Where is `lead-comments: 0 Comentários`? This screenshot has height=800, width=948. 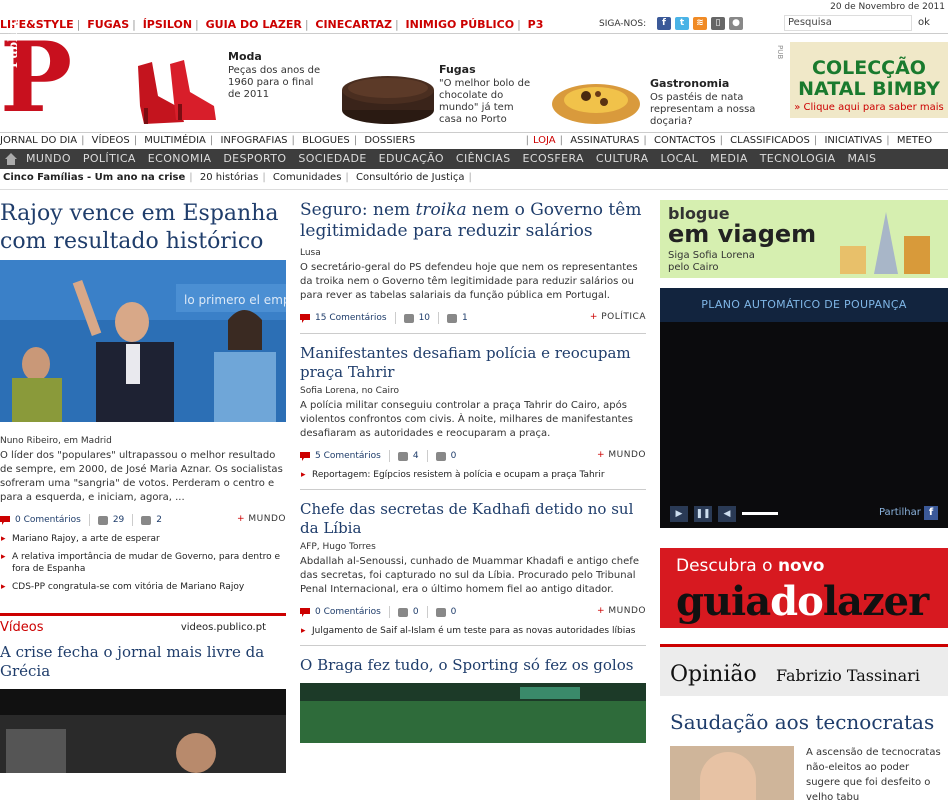
lead-comments: 0 Comentários is located at coordinates (48, 520).